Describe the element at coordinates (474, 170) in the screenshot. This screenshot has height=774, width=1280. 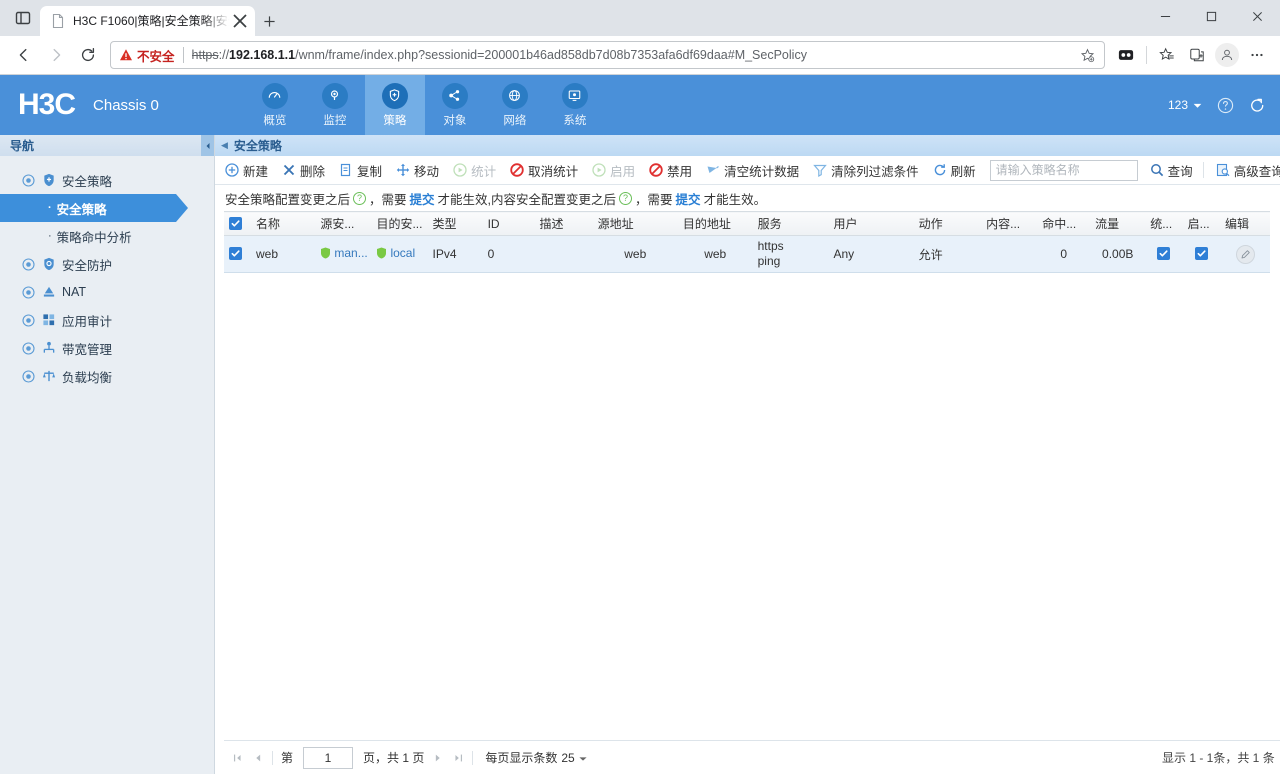
I see `statistics-button: 统计` at that location.